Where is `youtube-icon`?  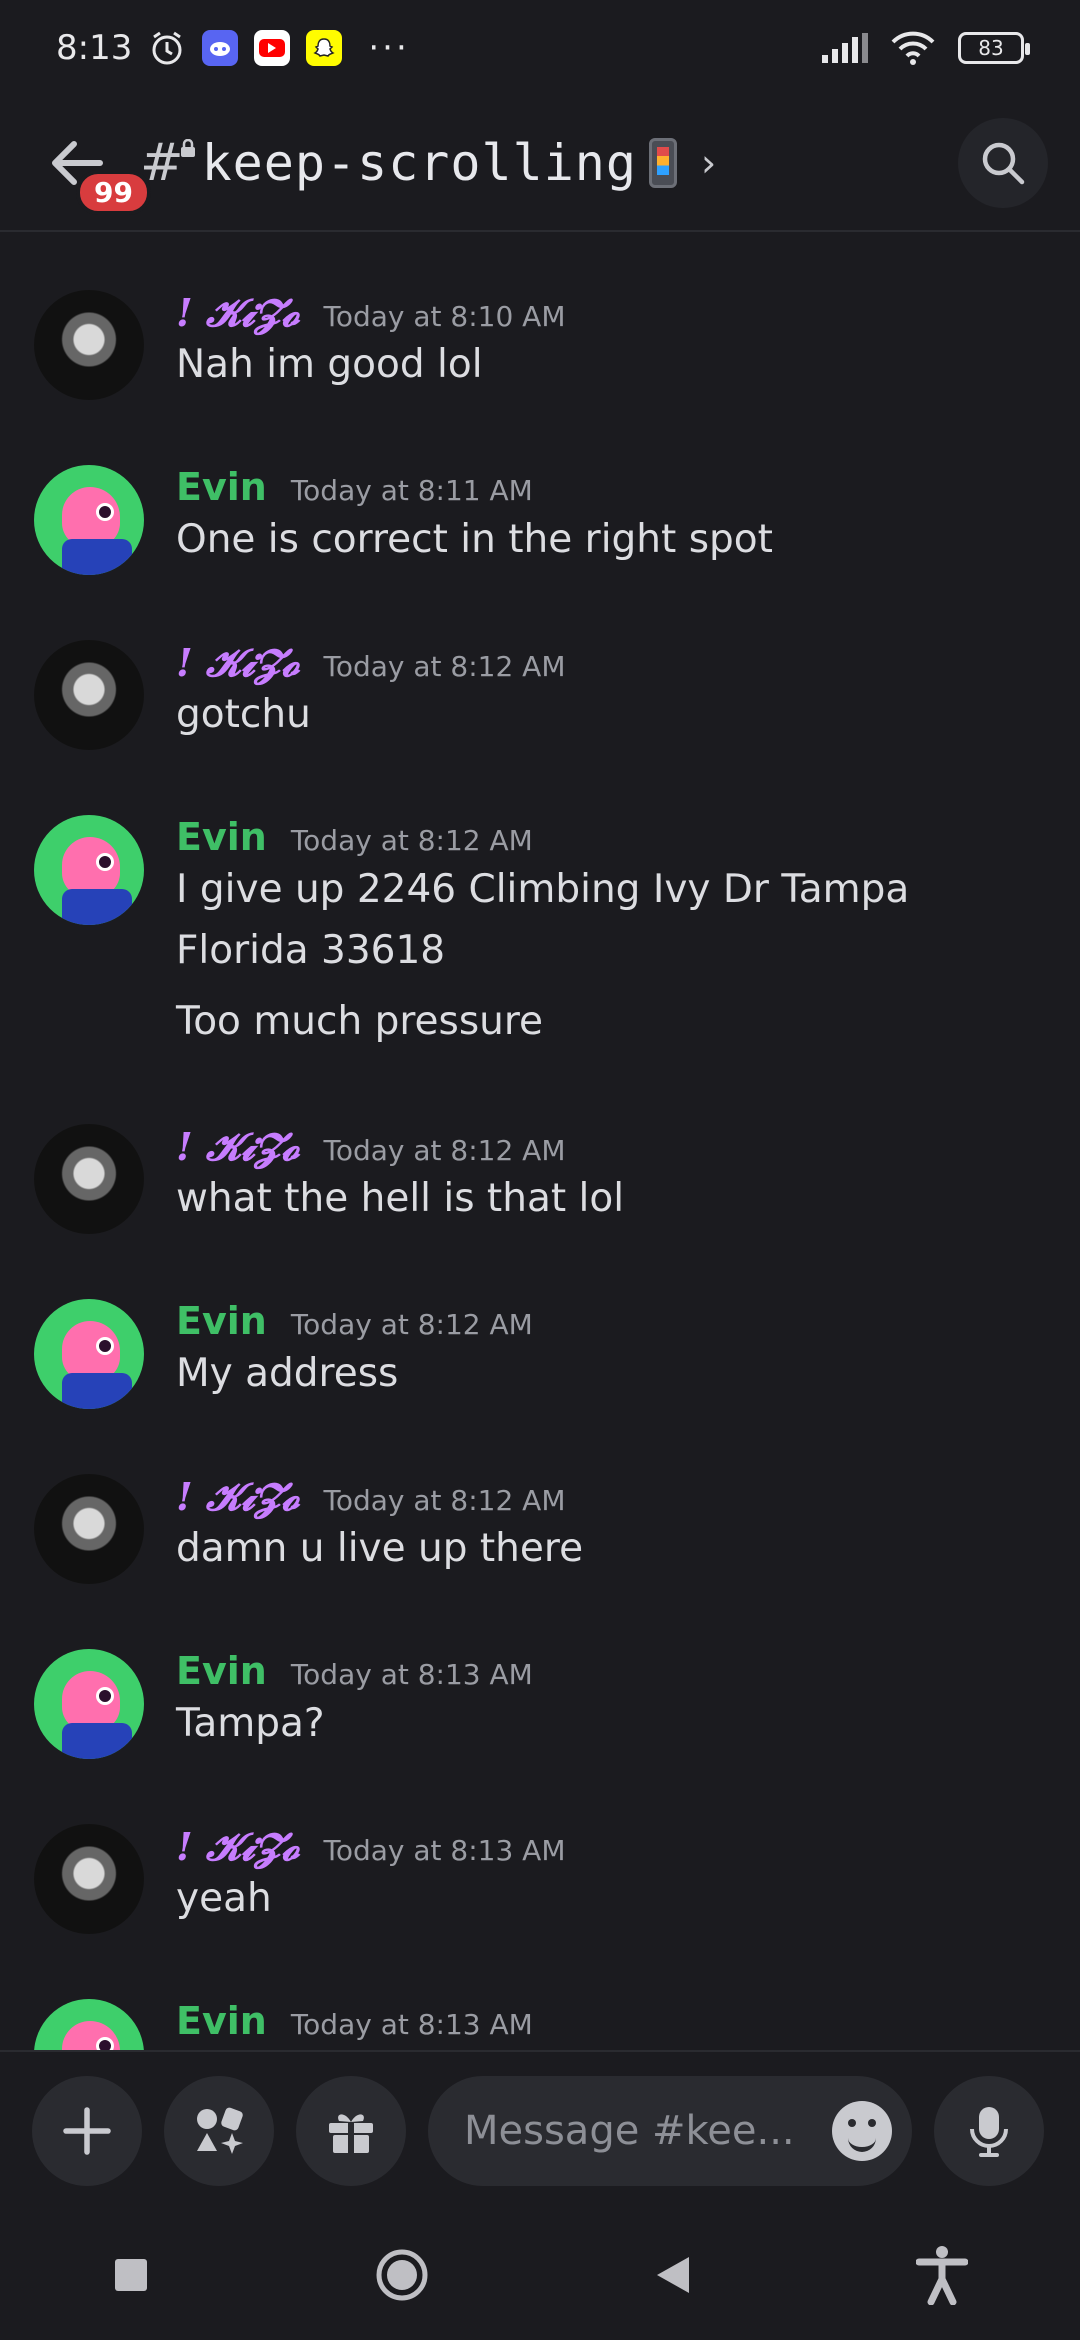 youtube-icon is located at coordinates (272, 48).